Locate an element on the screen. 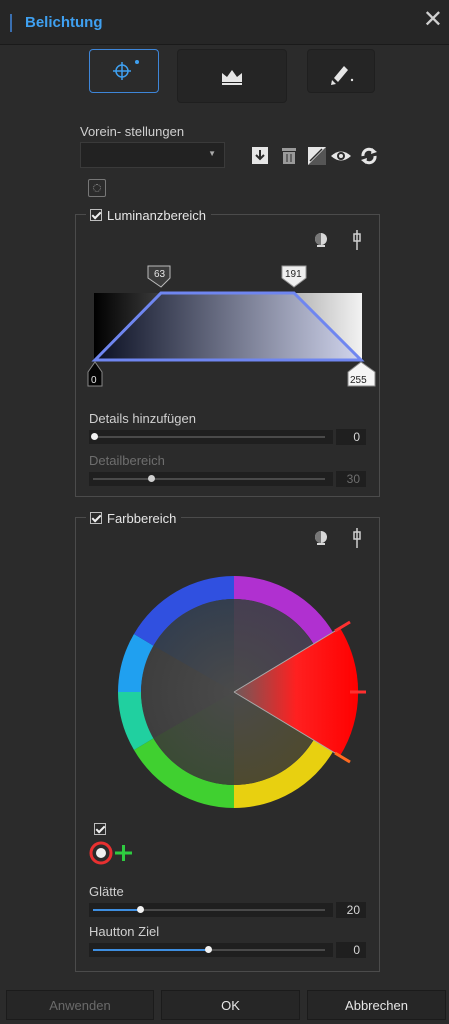 The width and height of the screenshot is (449, 1024). smoothness-knob is located at coordinates (140, 909).